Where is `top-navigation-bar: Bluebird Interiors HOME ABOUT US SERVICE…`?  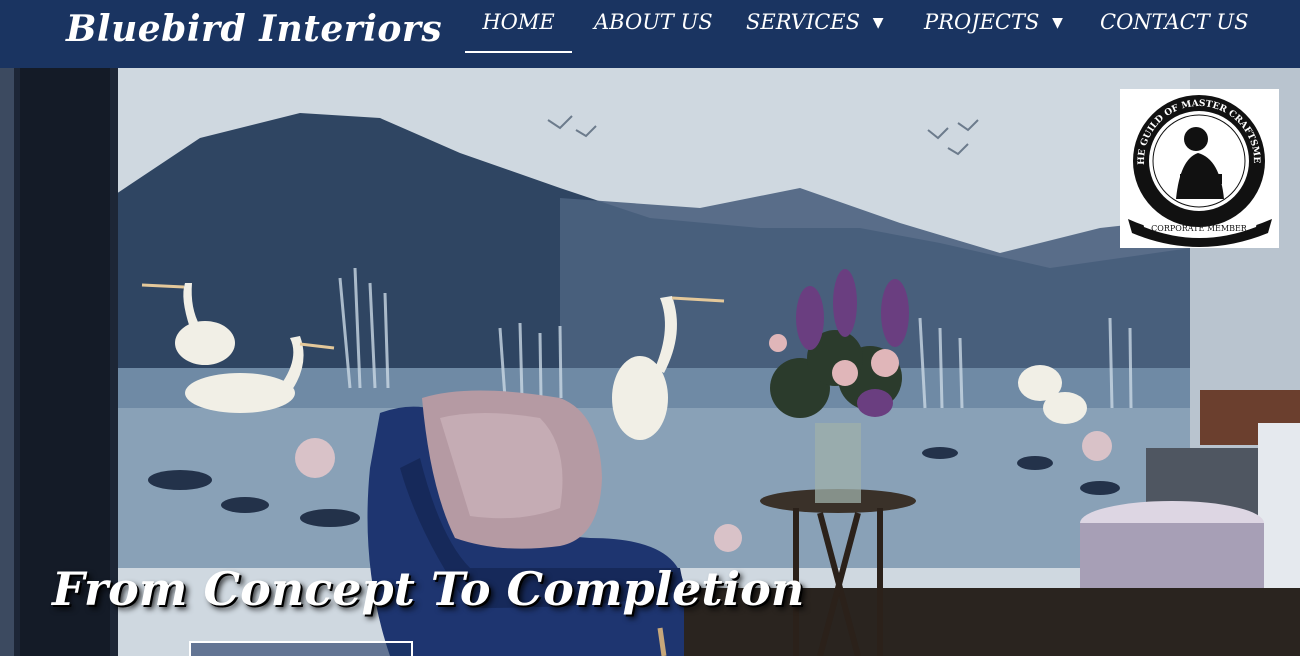 top-navigation-bar: Bluebird Interiors HOME ABOUT US SERVICE… is located at coordinates (650, 34).